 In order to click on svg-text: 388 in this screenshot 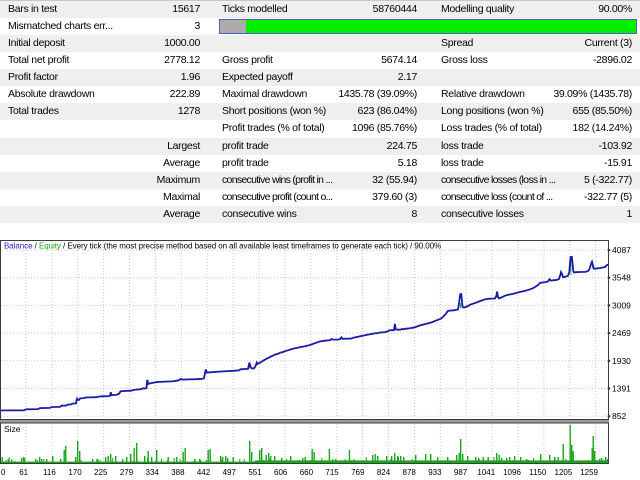, I will do `click(178, 472)`.